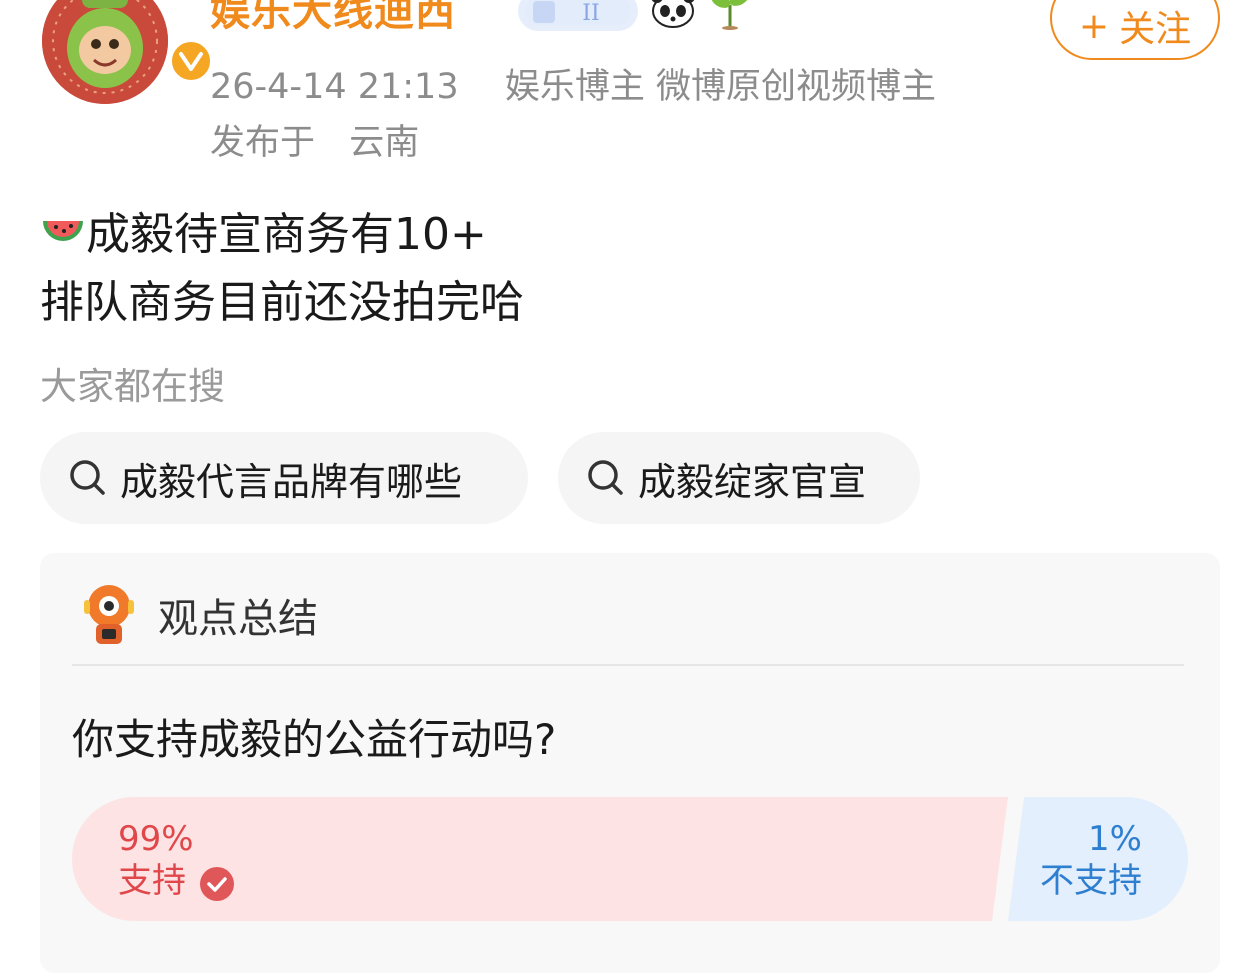 This screenshot has width=1260, height=973. I want to click on support-percent: 99%, so click(156, 839).